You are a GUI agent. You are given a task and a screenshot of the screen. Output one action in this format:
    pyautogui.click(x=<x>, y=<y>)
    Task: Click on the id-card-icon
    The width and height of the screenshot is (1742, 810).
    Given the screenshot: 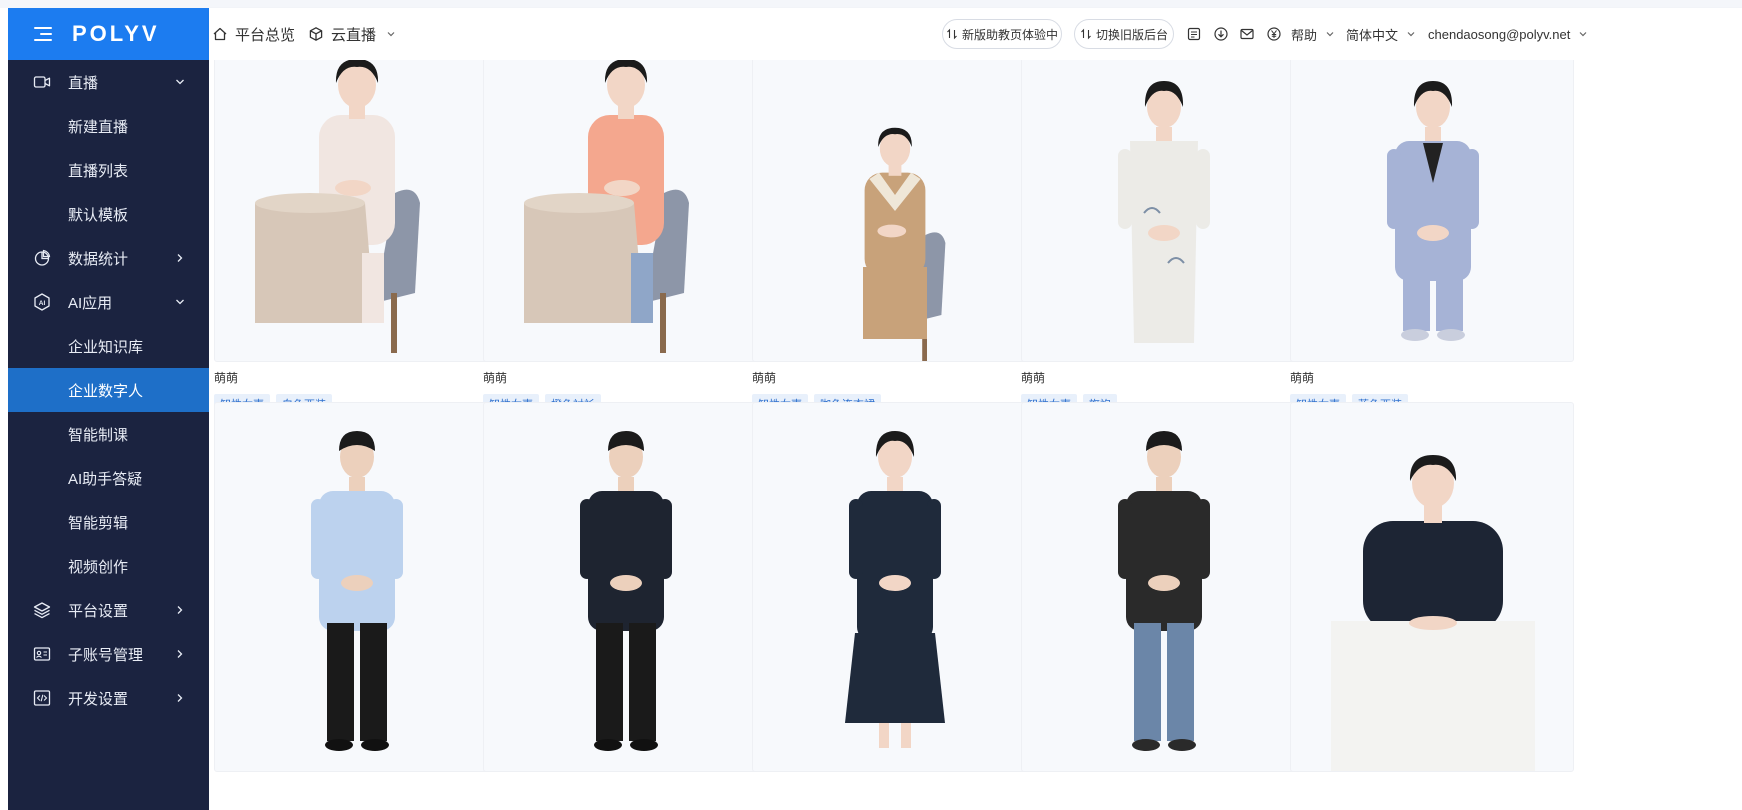 What is the action you would take?
    pyautogui.click(x=42, y=654)
    